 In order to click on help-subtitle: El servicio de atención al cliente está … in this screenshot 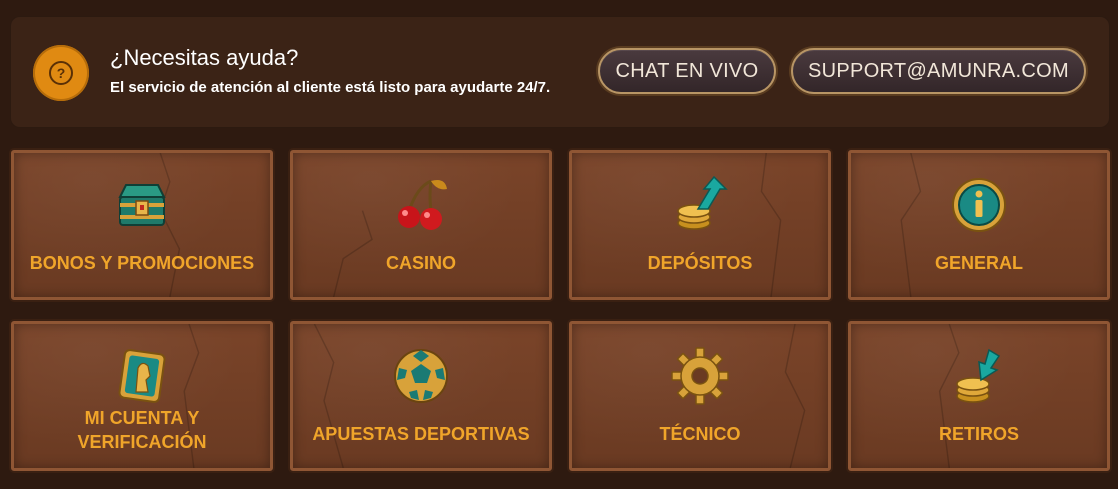, I will do `click(330, 87)`.